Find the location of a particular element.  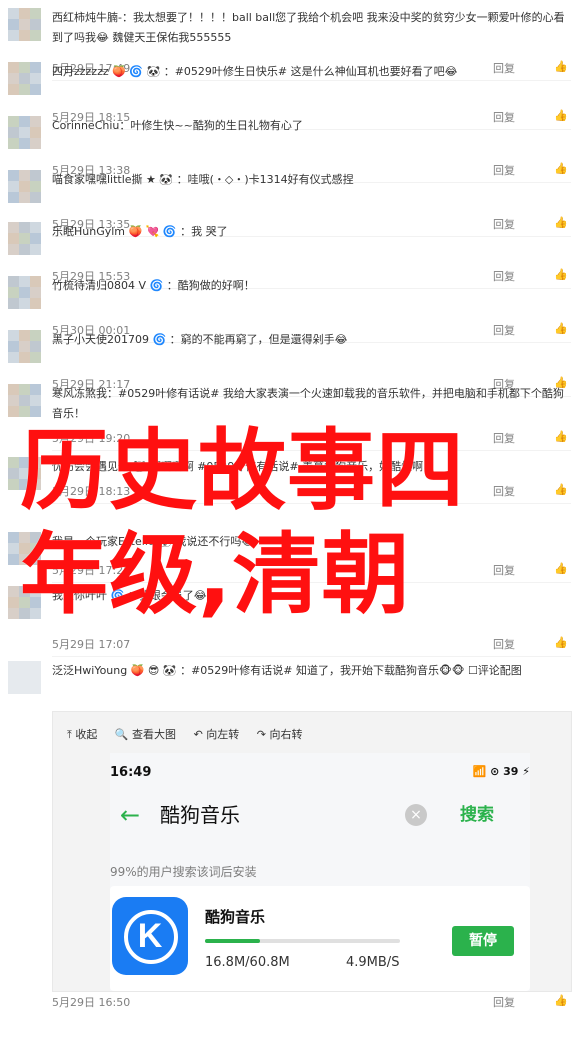

clear-icon: × is located at coordinates (416, 815).